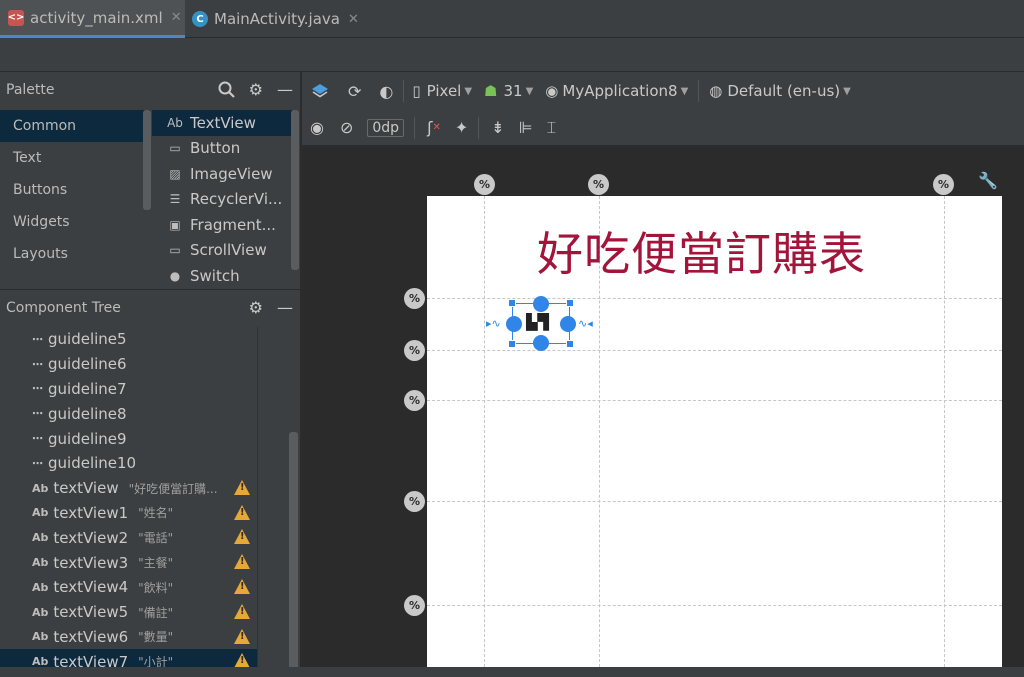 Image resolution: width=1024 pixels, height=677 pixels. Describe the element at coordinates (75, 158) in the screenshot. I see `palette-category-text: Text` at that location.